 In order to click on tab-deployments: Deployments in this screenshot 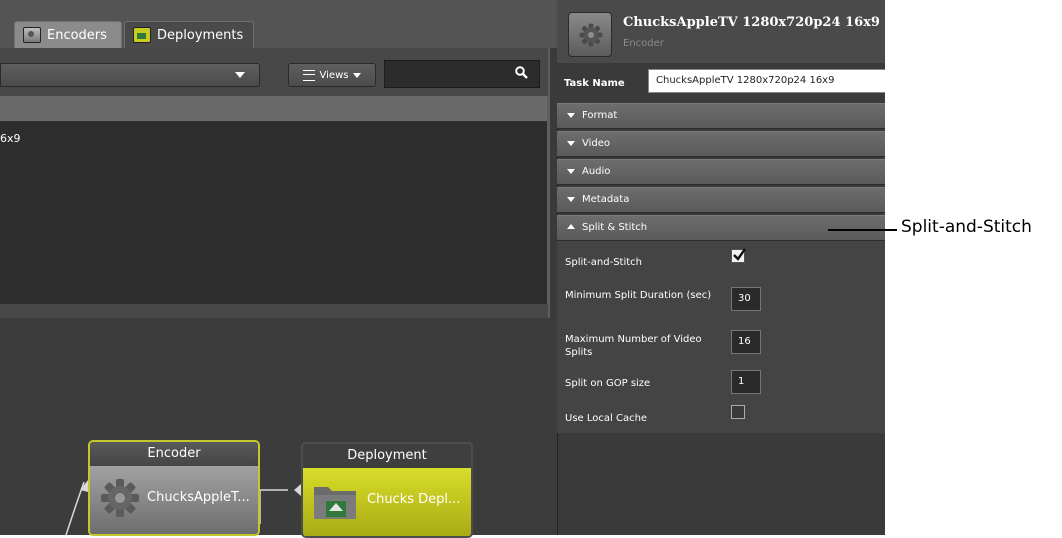, I will do `click(189, 34)`.